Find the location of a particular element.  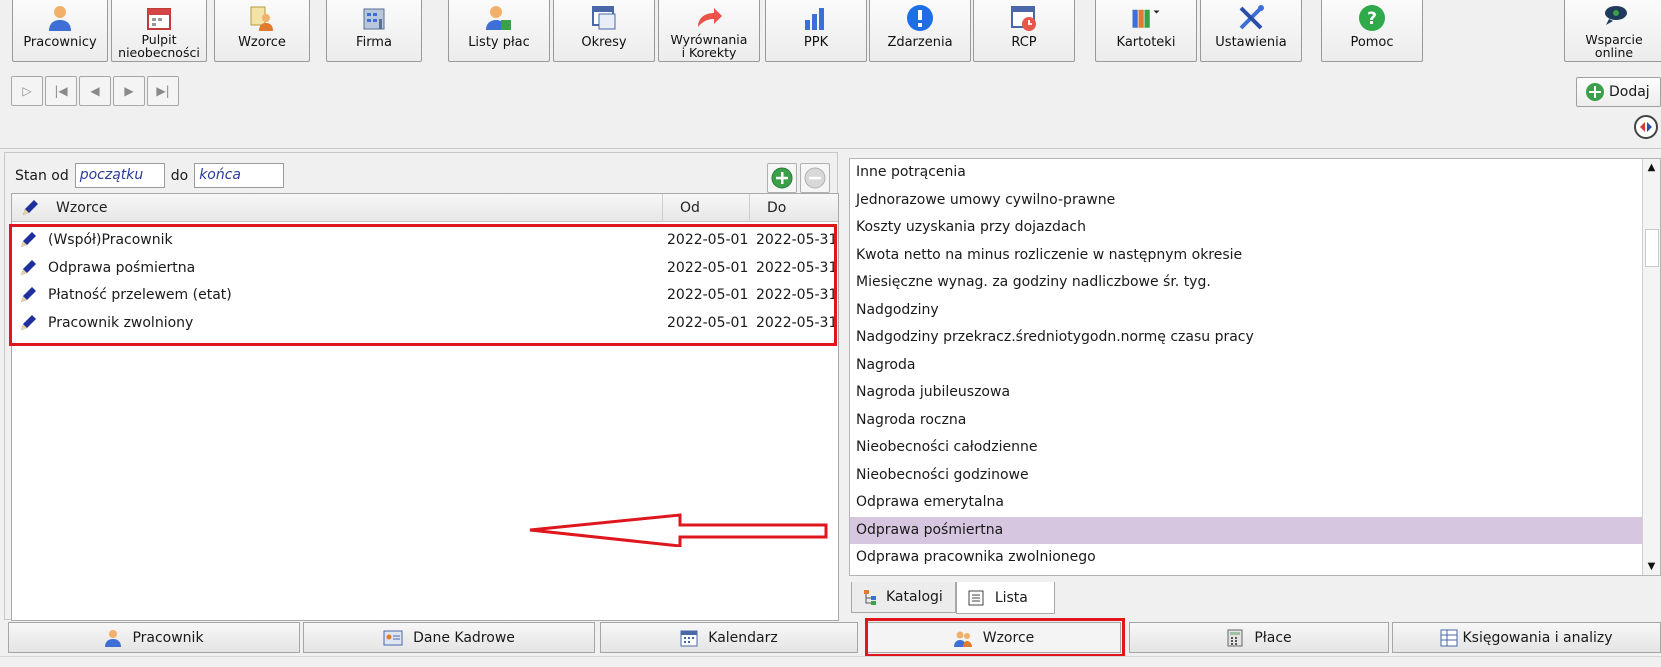

person-icon is located at coordinates (113, 638).